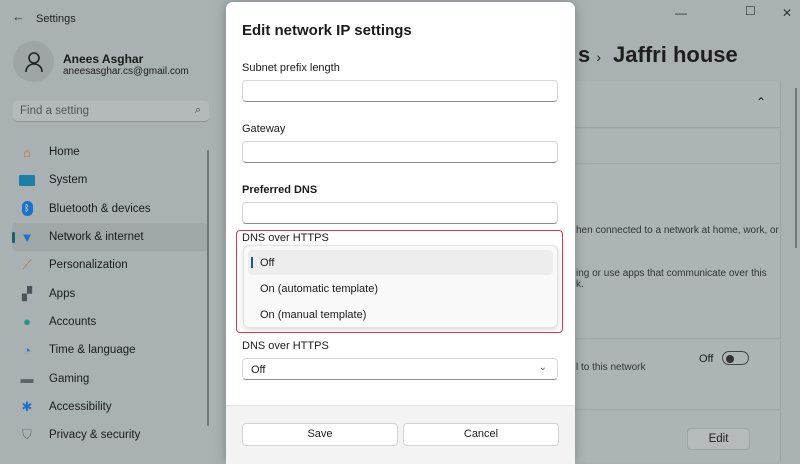  What do you see at coordinates (110, 180) in the screenshot?
I see `sidebar-item-system: System` at bounding box center [110, 180].